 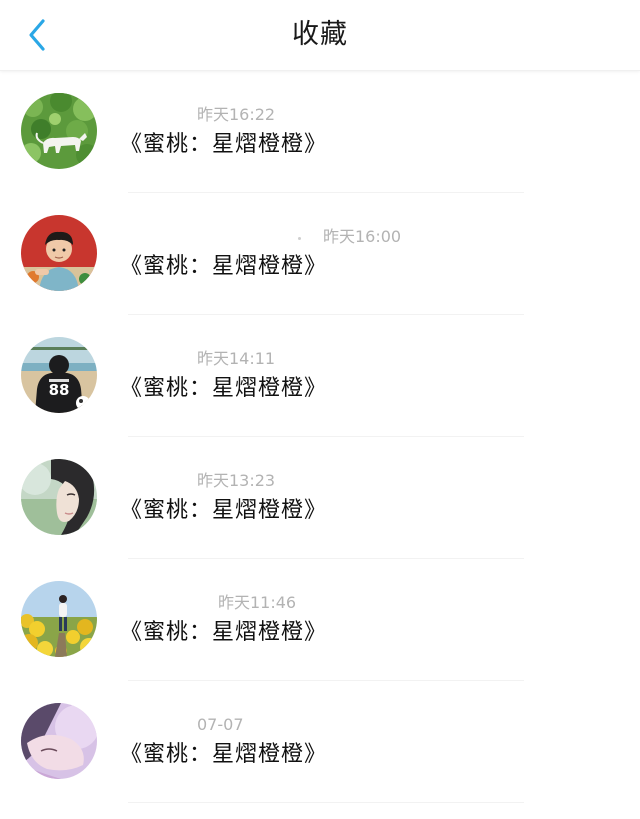 I want to click on svg-text: 88, so click(x=59, y=390).